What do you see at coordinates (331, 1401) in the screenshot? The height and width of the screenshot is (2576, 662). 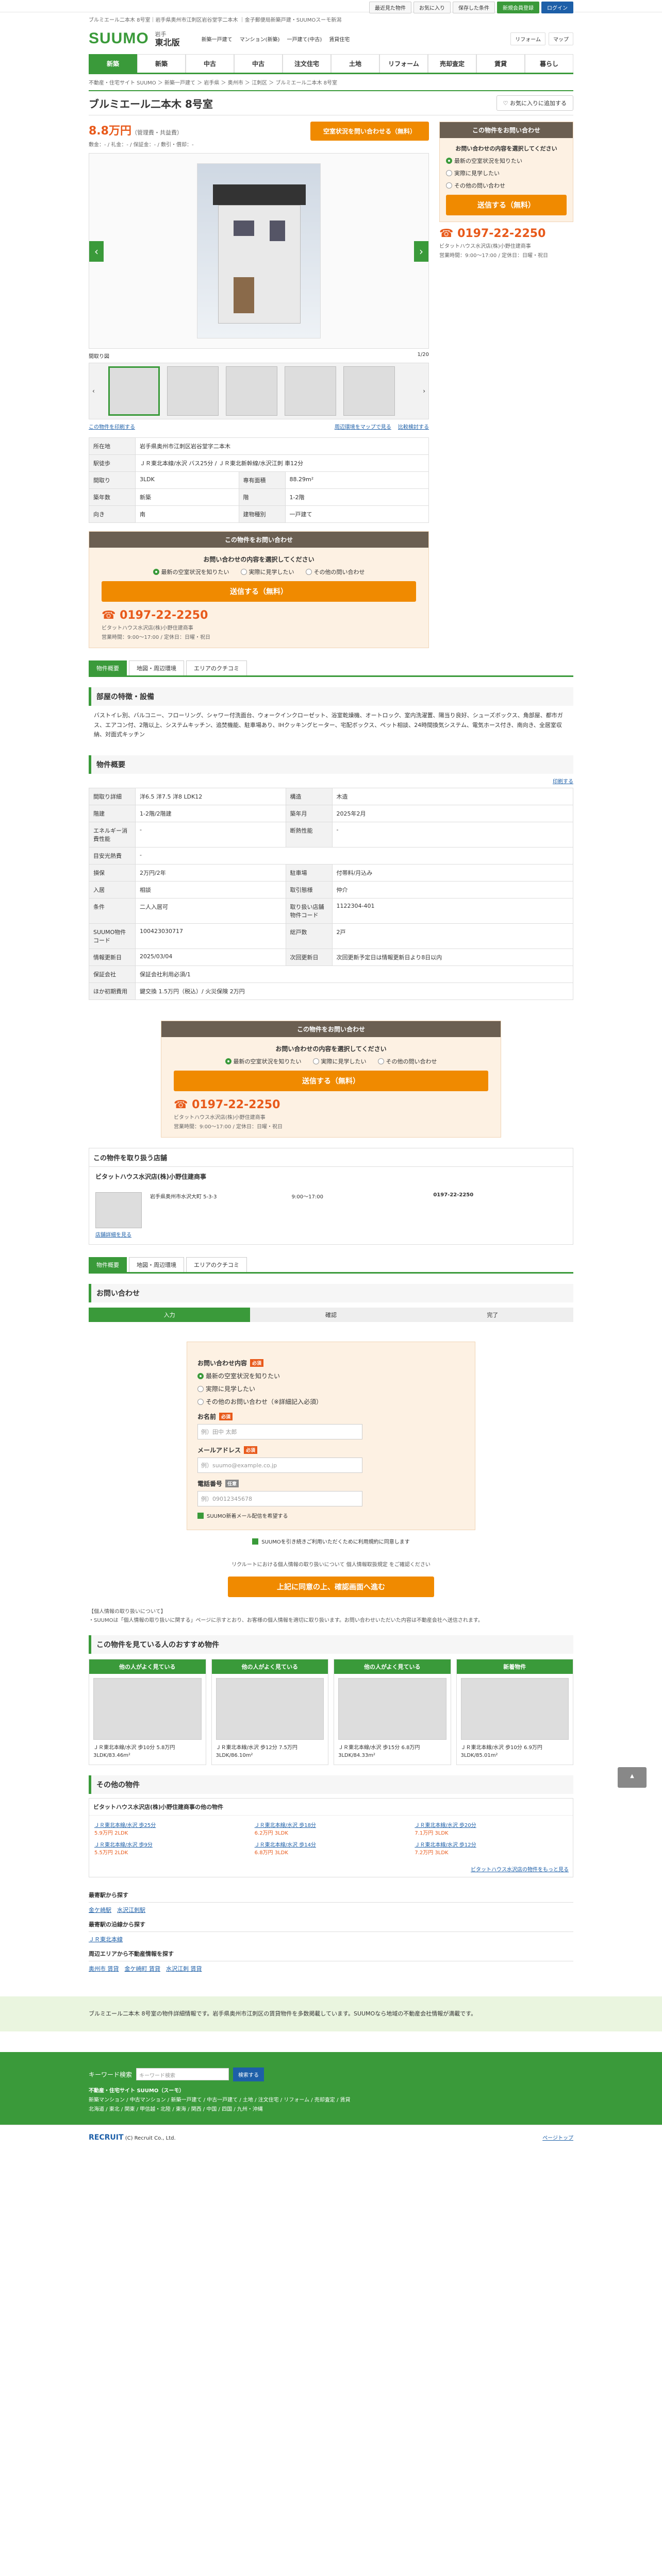 I see `form-radio-other: その他のお問い合わせ（※詳細記入必須）` at bounding box center [331, 1401].